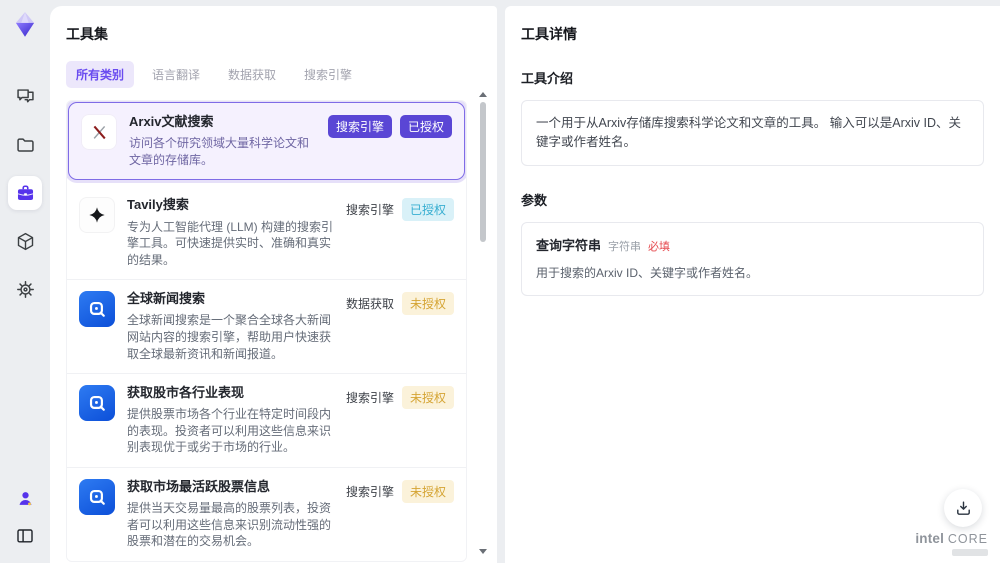  Describe the element at coordinates (25, 145) in the screenshot. I see `folder-icon` at that location.